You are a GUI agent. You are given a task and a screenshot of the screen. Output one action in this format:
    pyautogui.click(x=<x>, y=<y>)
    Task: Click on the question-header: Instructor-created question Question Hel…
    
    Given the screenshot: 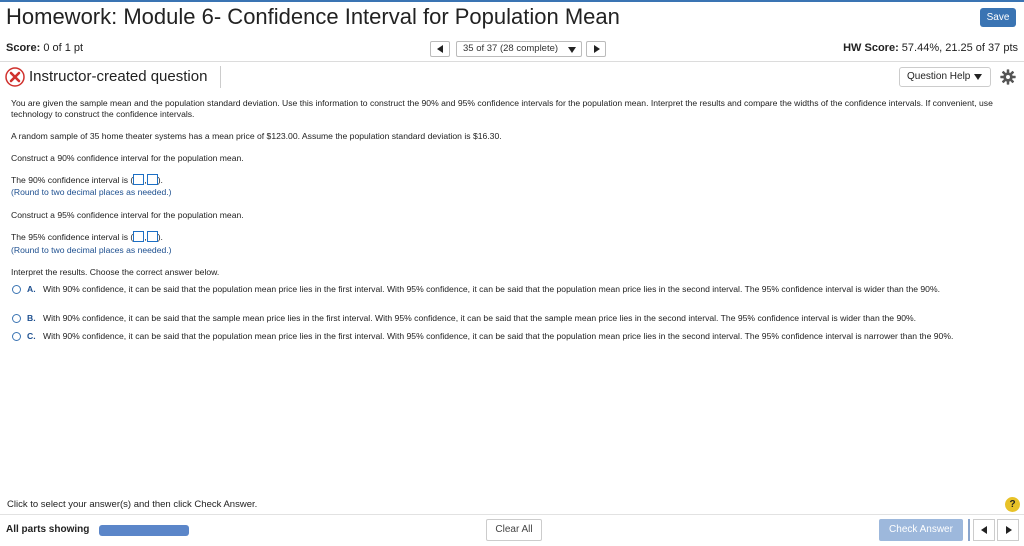 What is the action you would take?
    pyautogui.click(x=512, y=77)
    